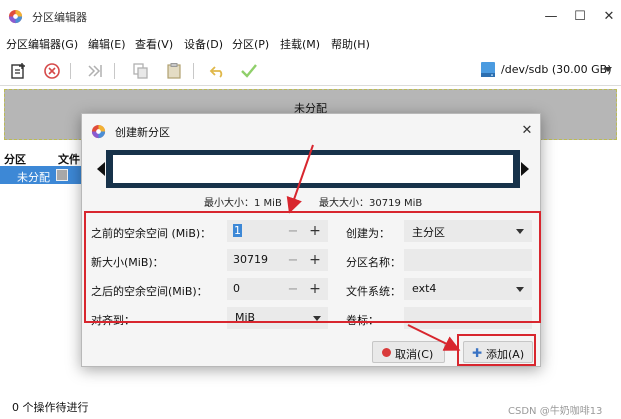 This screenshot has height=419, width=621. I want to click on menu-view: 查看(V), so click(154, 44).